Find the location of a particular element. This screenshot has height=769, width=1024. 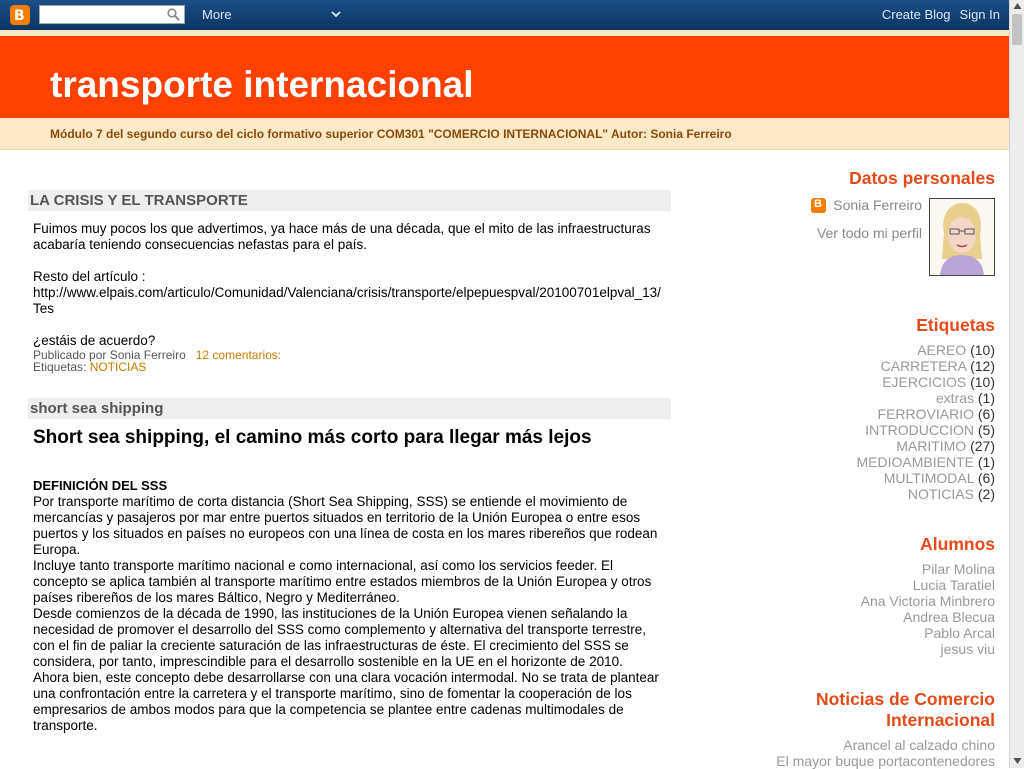

labels-prefix: Etiquetas: is located at coordinates (60, 367).